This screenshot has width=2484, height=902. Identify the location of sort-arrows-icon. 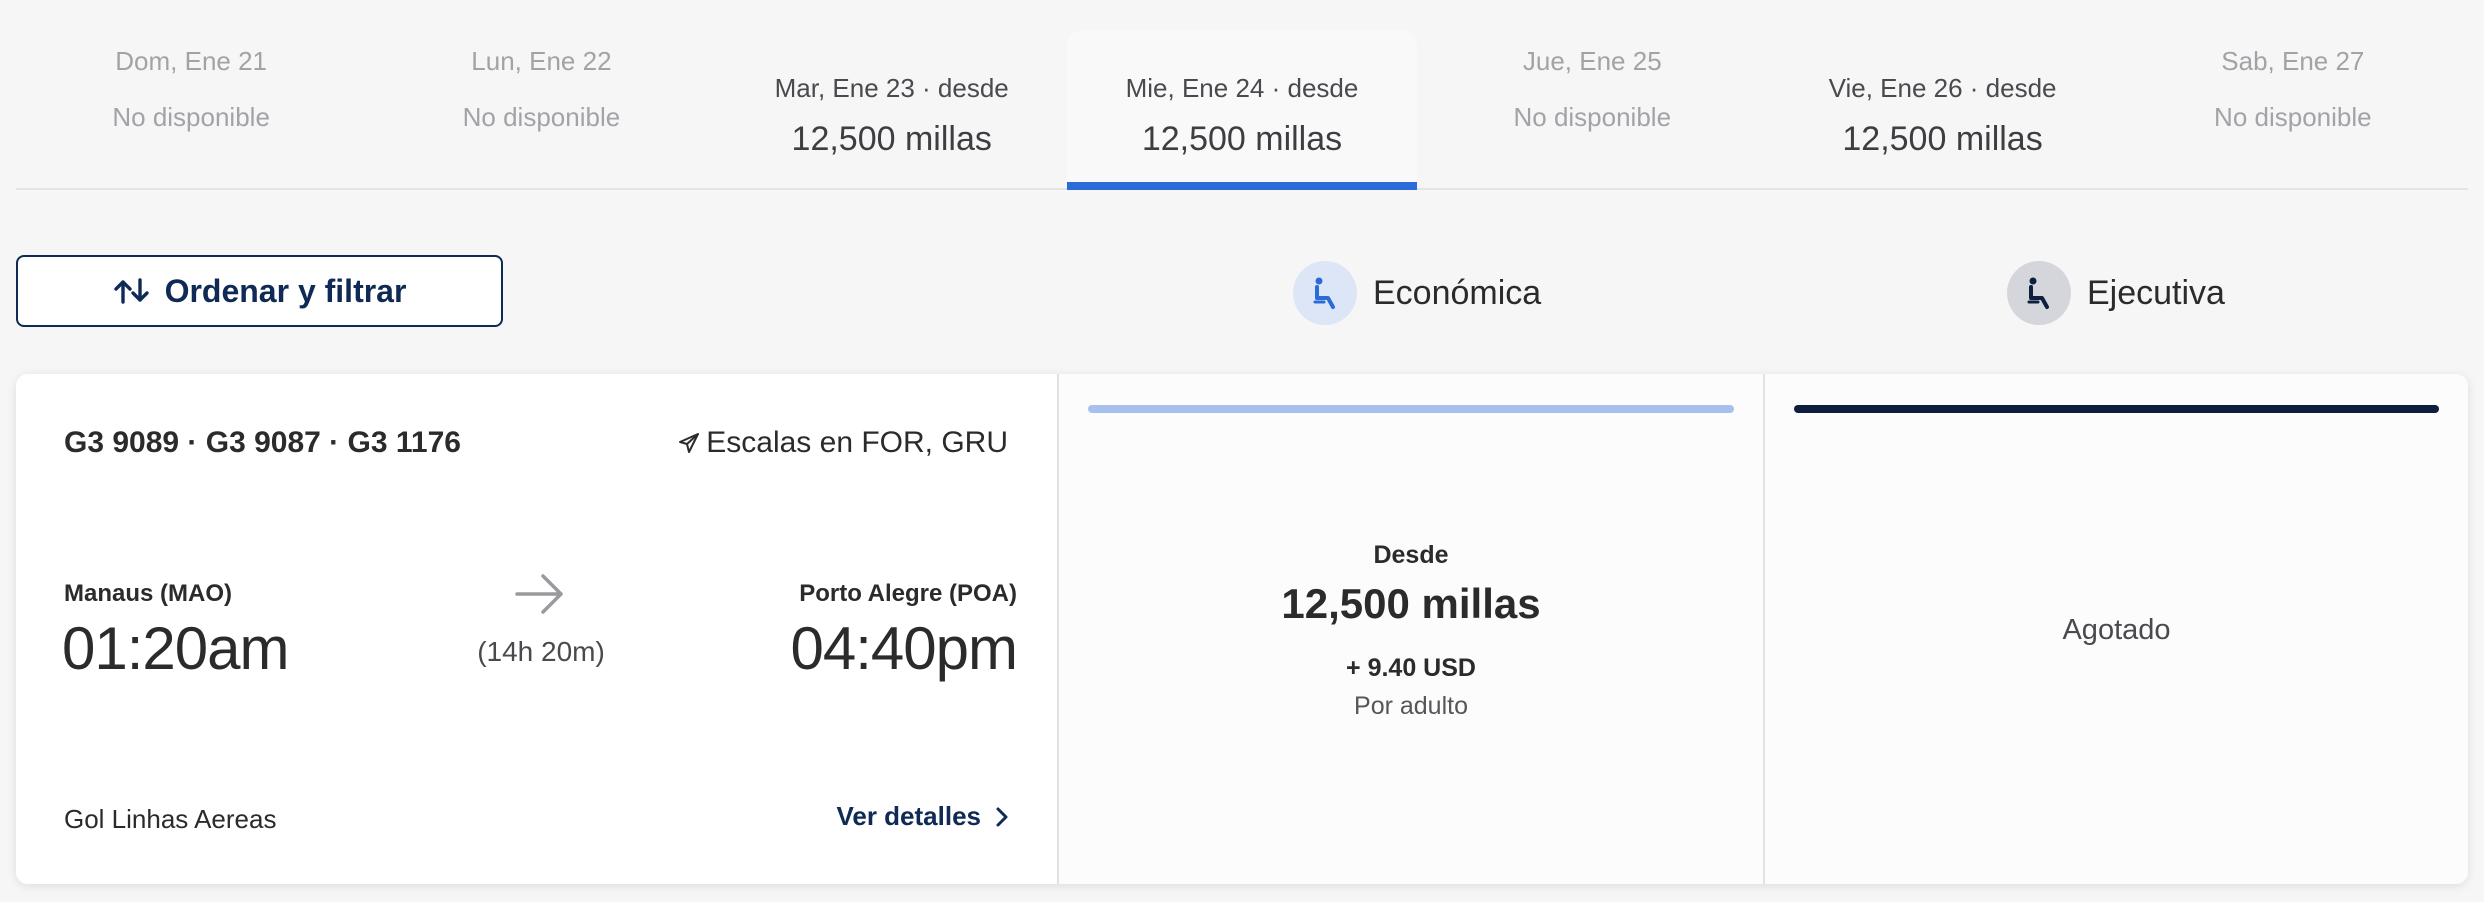
(131, 291).